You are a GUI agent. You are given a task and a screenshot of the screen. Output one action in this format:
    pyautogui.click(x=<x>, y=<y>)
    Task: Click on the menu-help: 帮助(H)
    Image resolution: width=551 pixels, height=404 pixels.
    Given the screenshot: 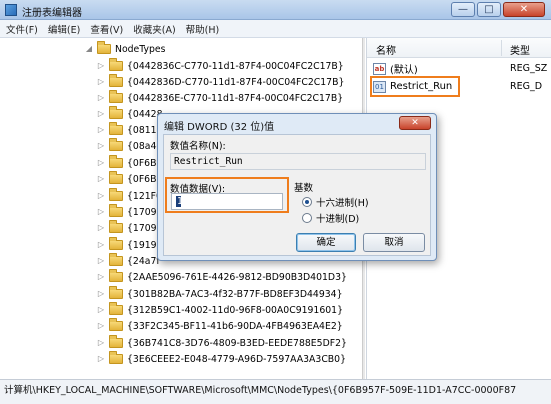 What is the action you would take?
    pyautogui.click(x=203, y=29)
    